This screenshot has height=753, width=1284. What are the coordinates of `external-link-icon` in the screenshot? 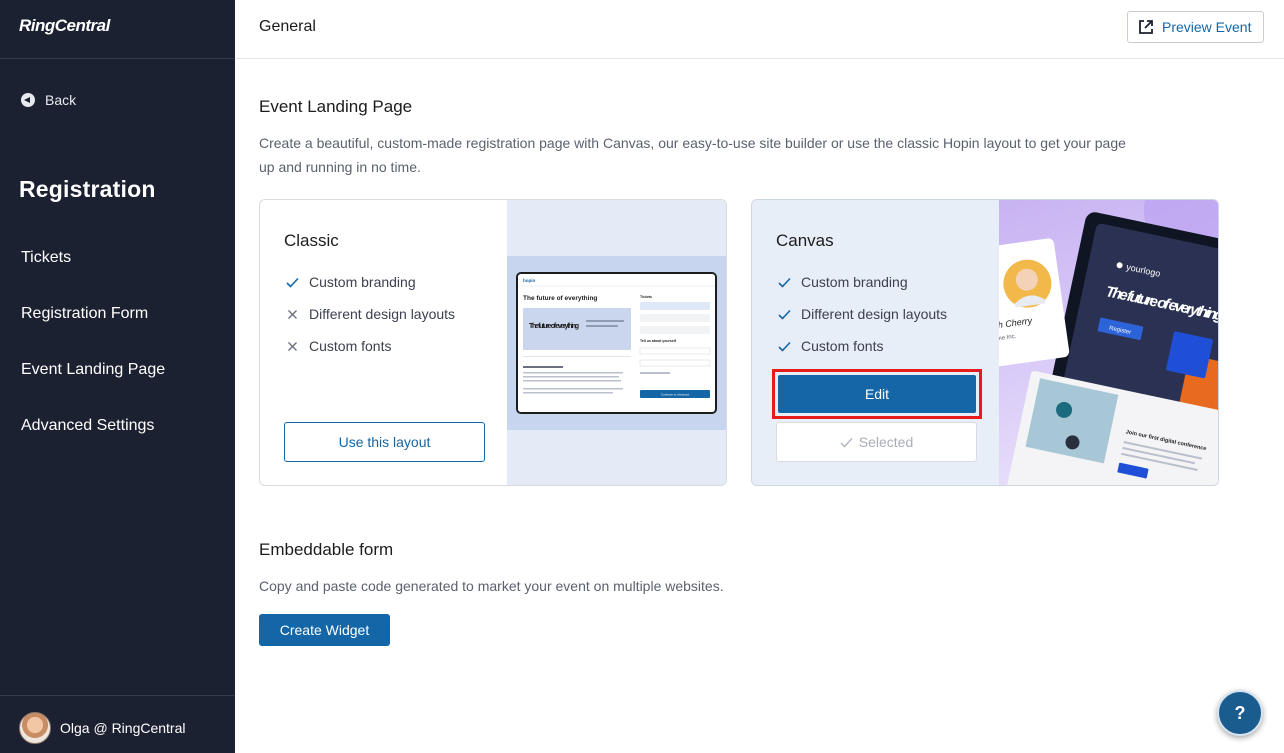 It's located at (1146, 27).